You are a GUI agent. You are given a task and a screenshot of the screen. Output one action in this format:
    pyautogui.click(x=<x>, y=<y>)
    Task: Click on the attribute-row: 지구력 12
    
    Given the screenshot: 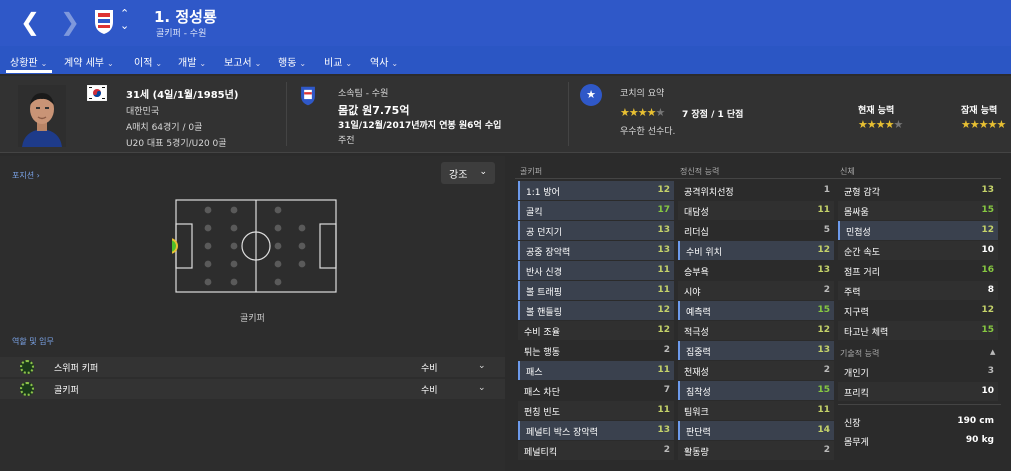 What is the action you would take?
    pyautogui.click(x=918, y=310)
    